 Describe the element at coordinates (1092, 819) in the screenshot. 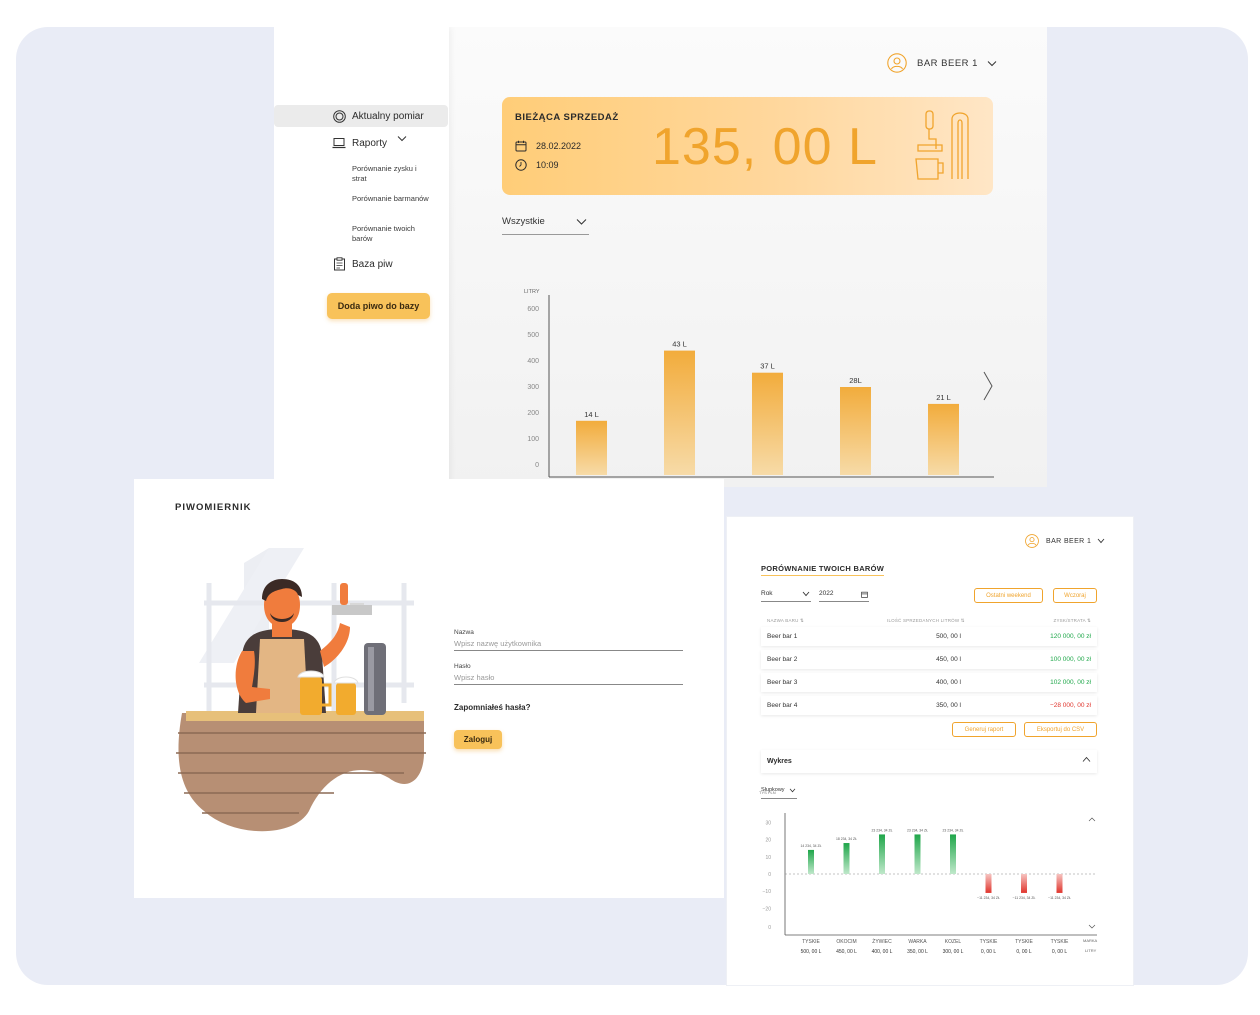

I see `chevron-up-icon` at that location.